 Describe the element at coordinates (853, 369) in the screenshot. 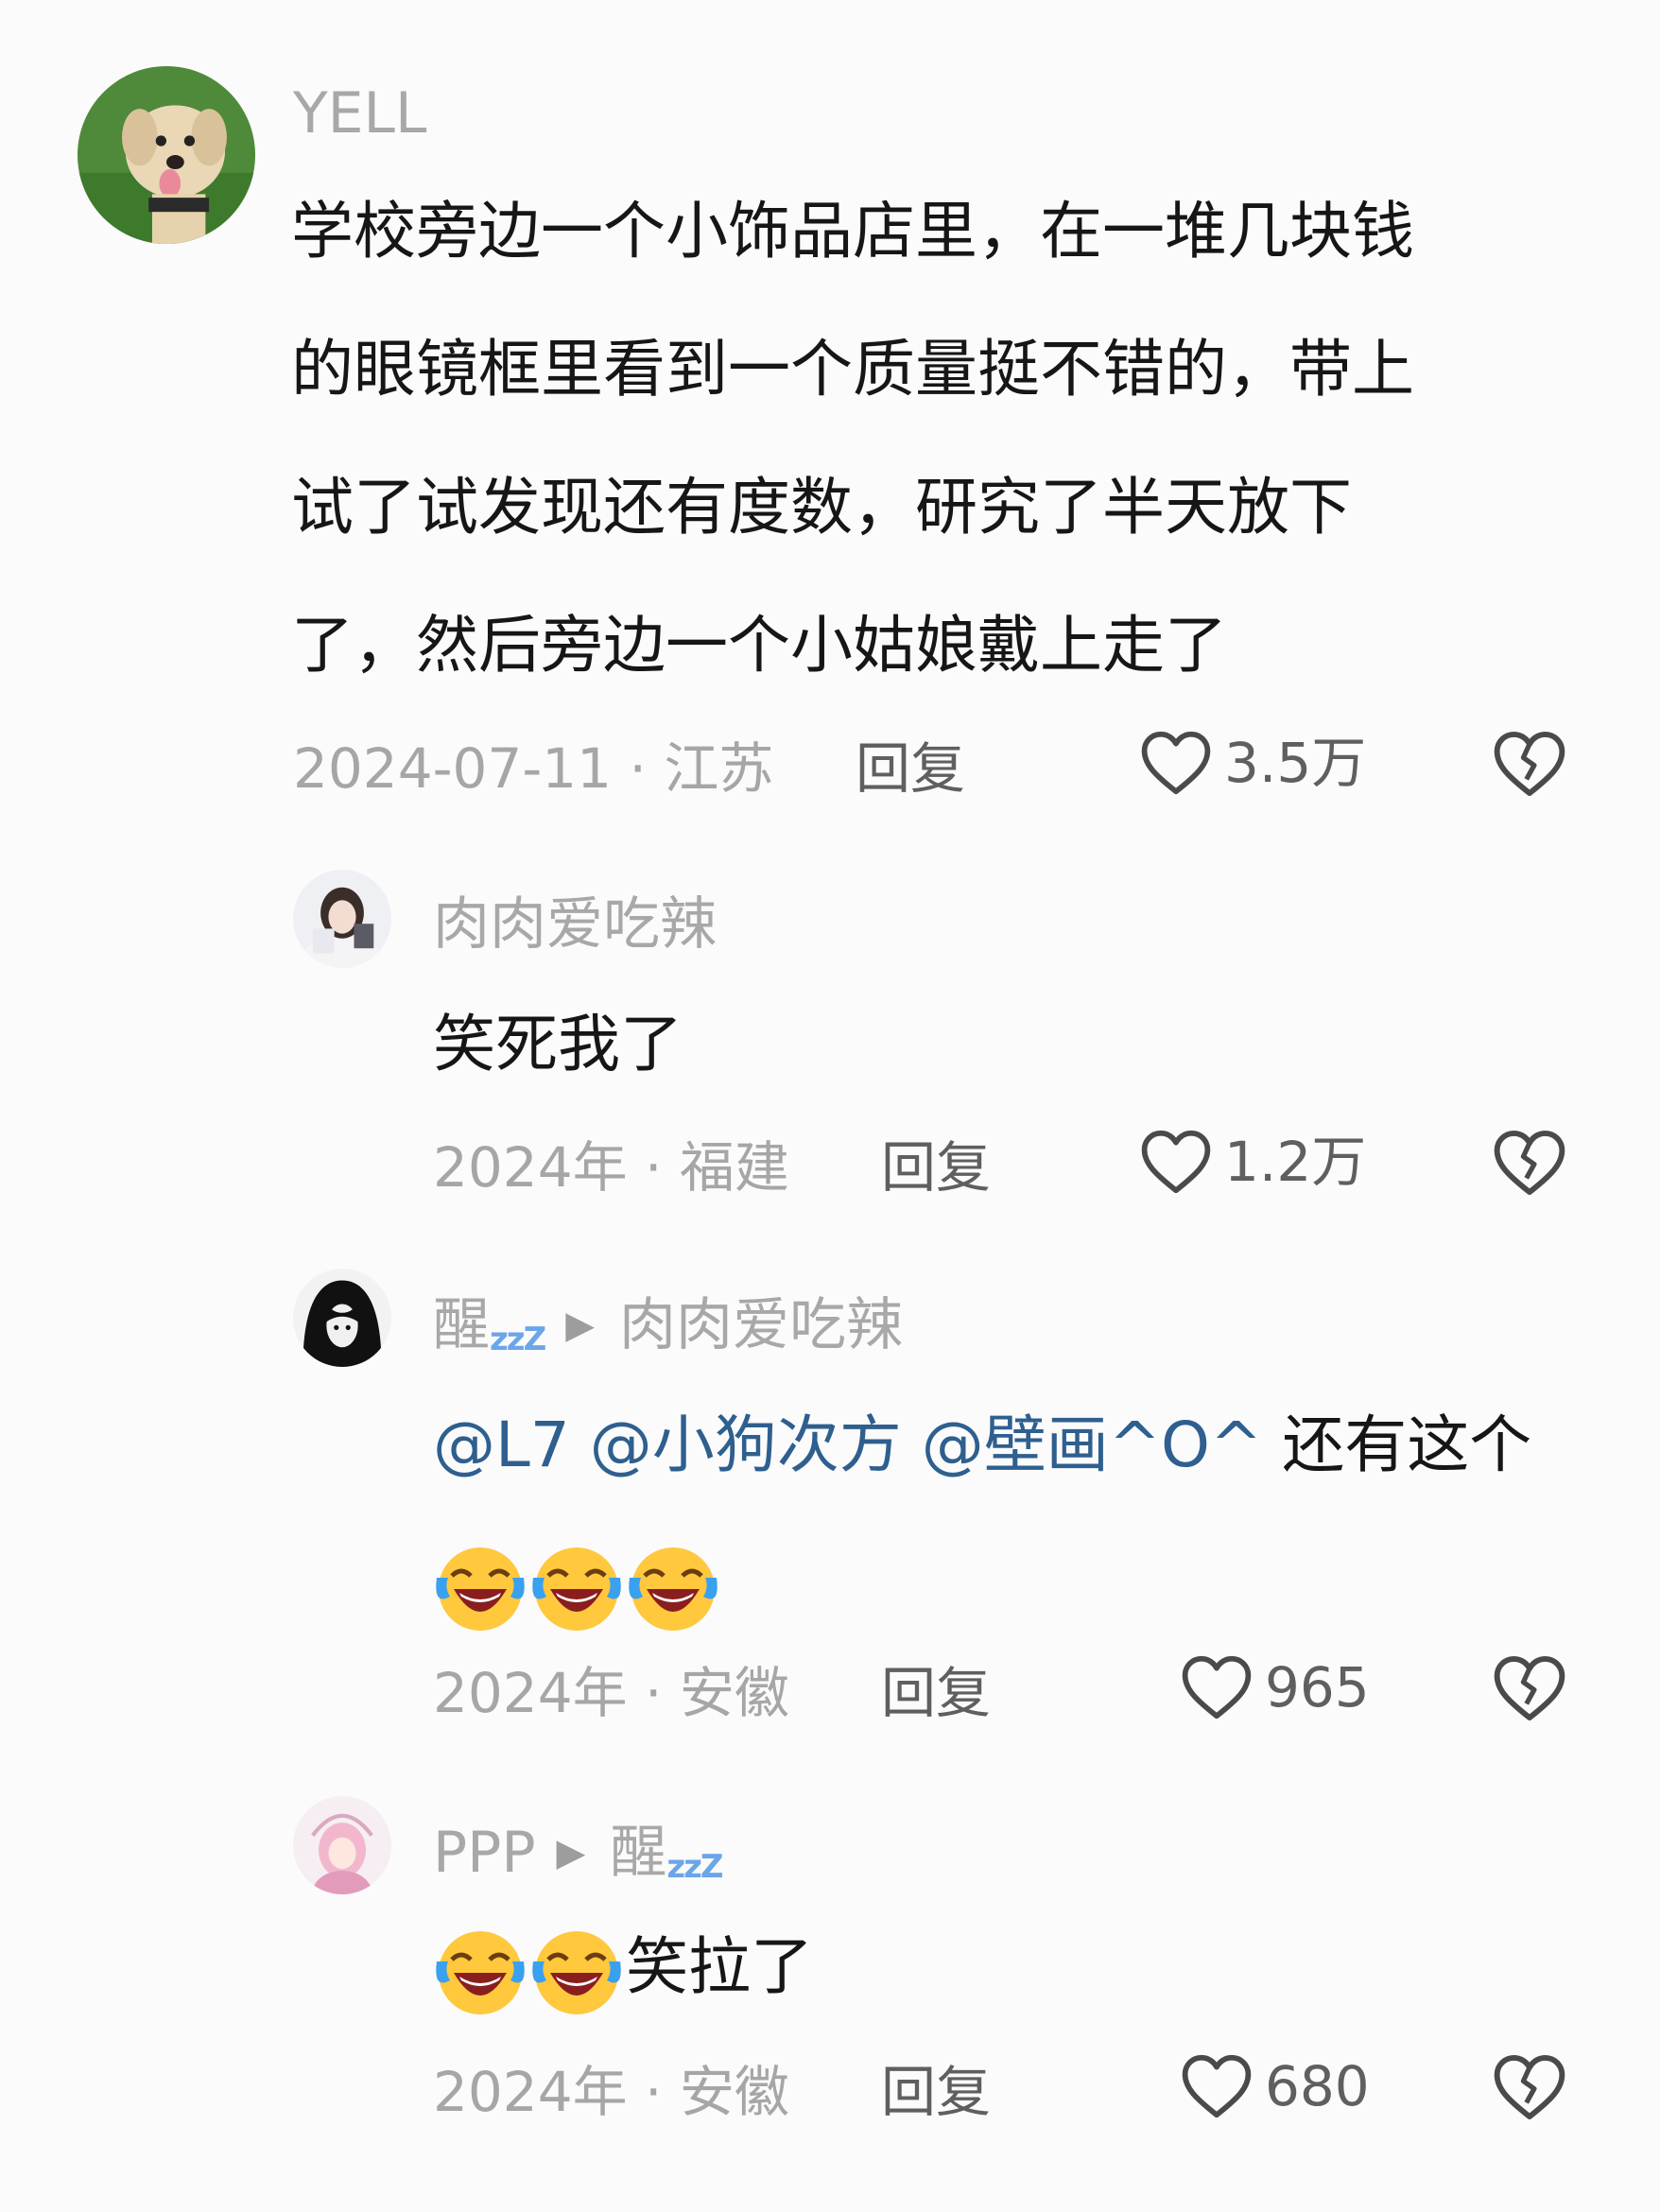

I see `comment-text-line: 的眼镜框里看到一个质量挺不错的，带上` at that location.